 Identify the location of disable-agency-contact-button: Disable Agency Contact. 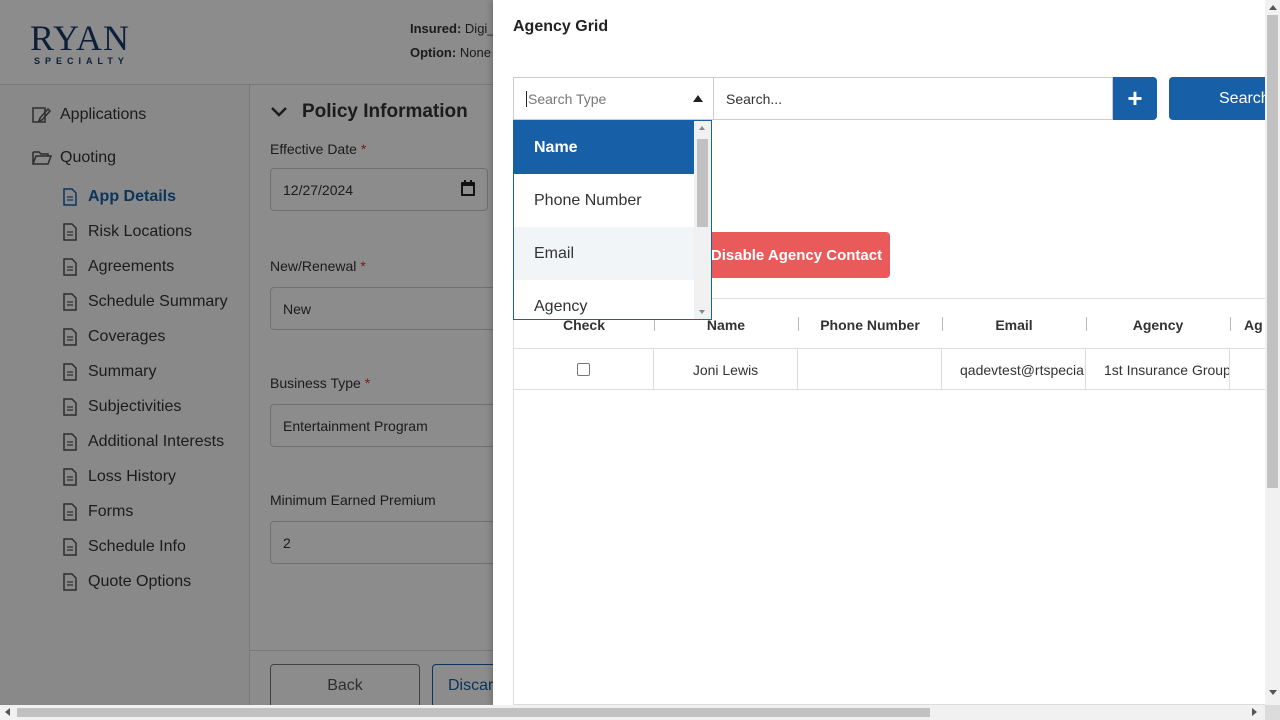
(796, 255).